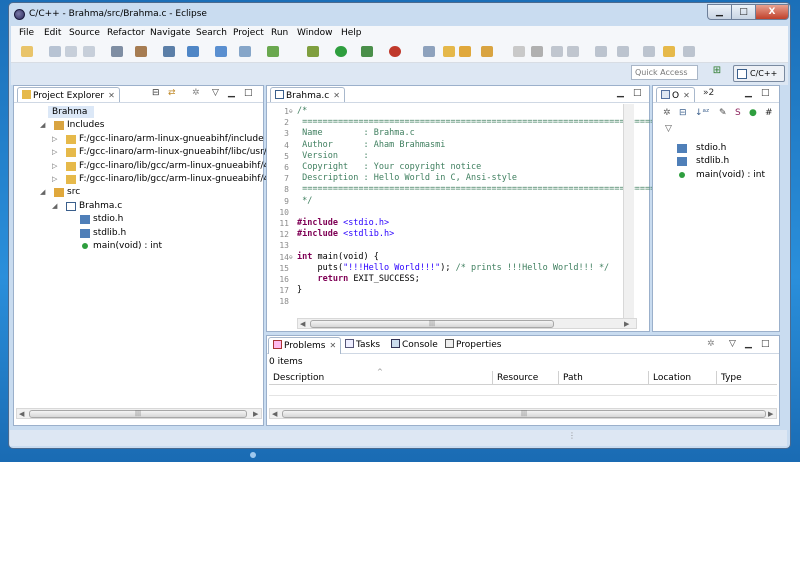 This screenshot has width=800, height=581. What do you see at coordinates (442, 111) in the screenshot?
I see `code-line: 1 /* ⊖` at bounding box center [442, 111].